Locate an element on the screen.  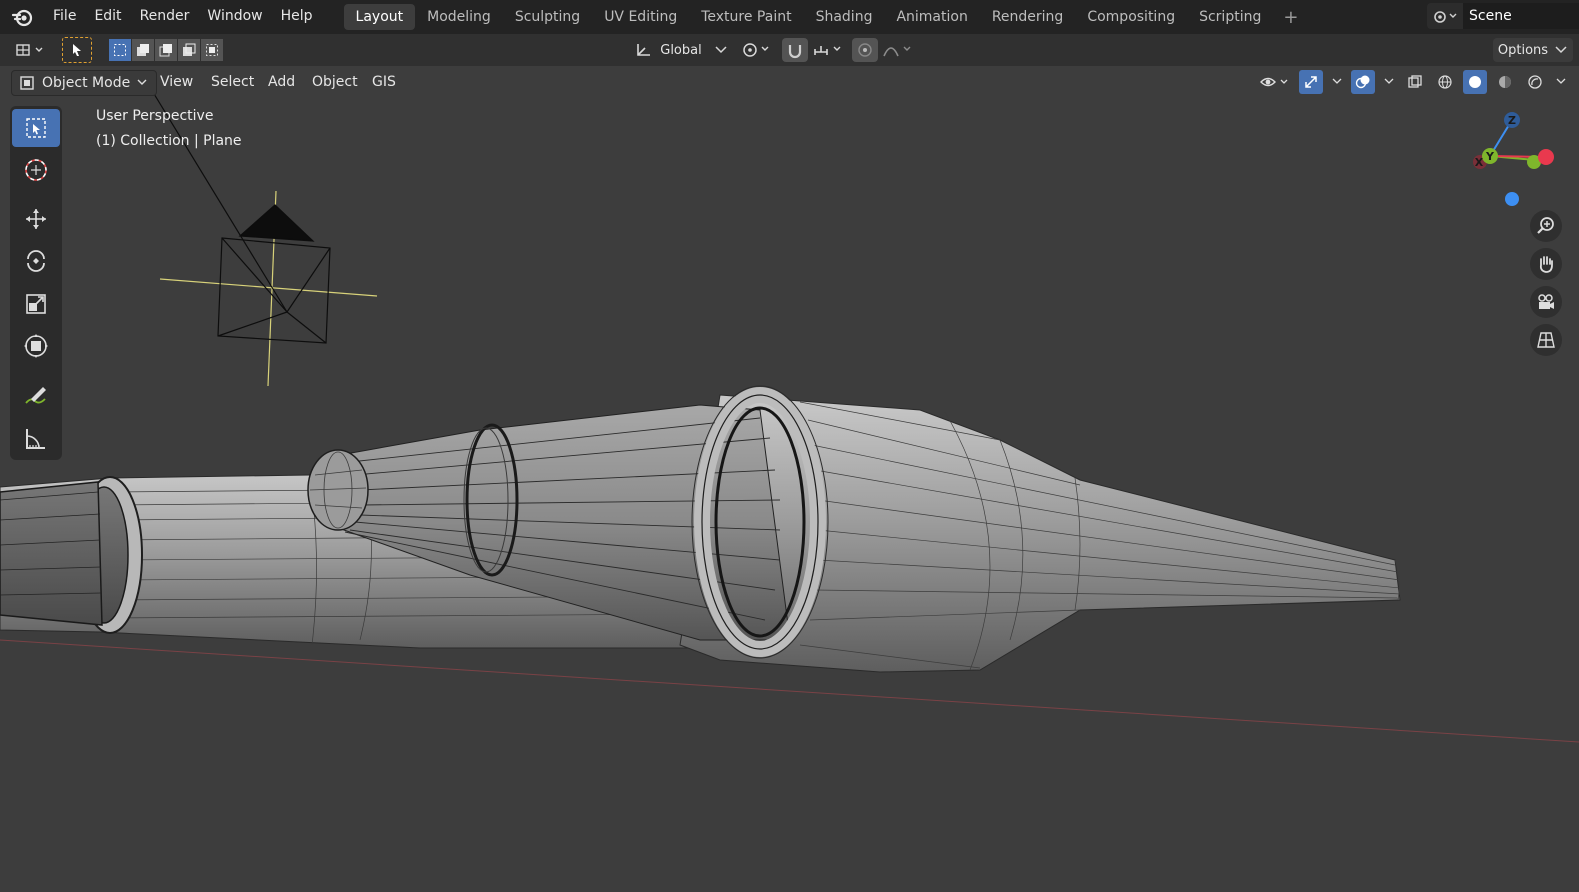
shading-rendered-icon is located at coordinates (1535, 82).